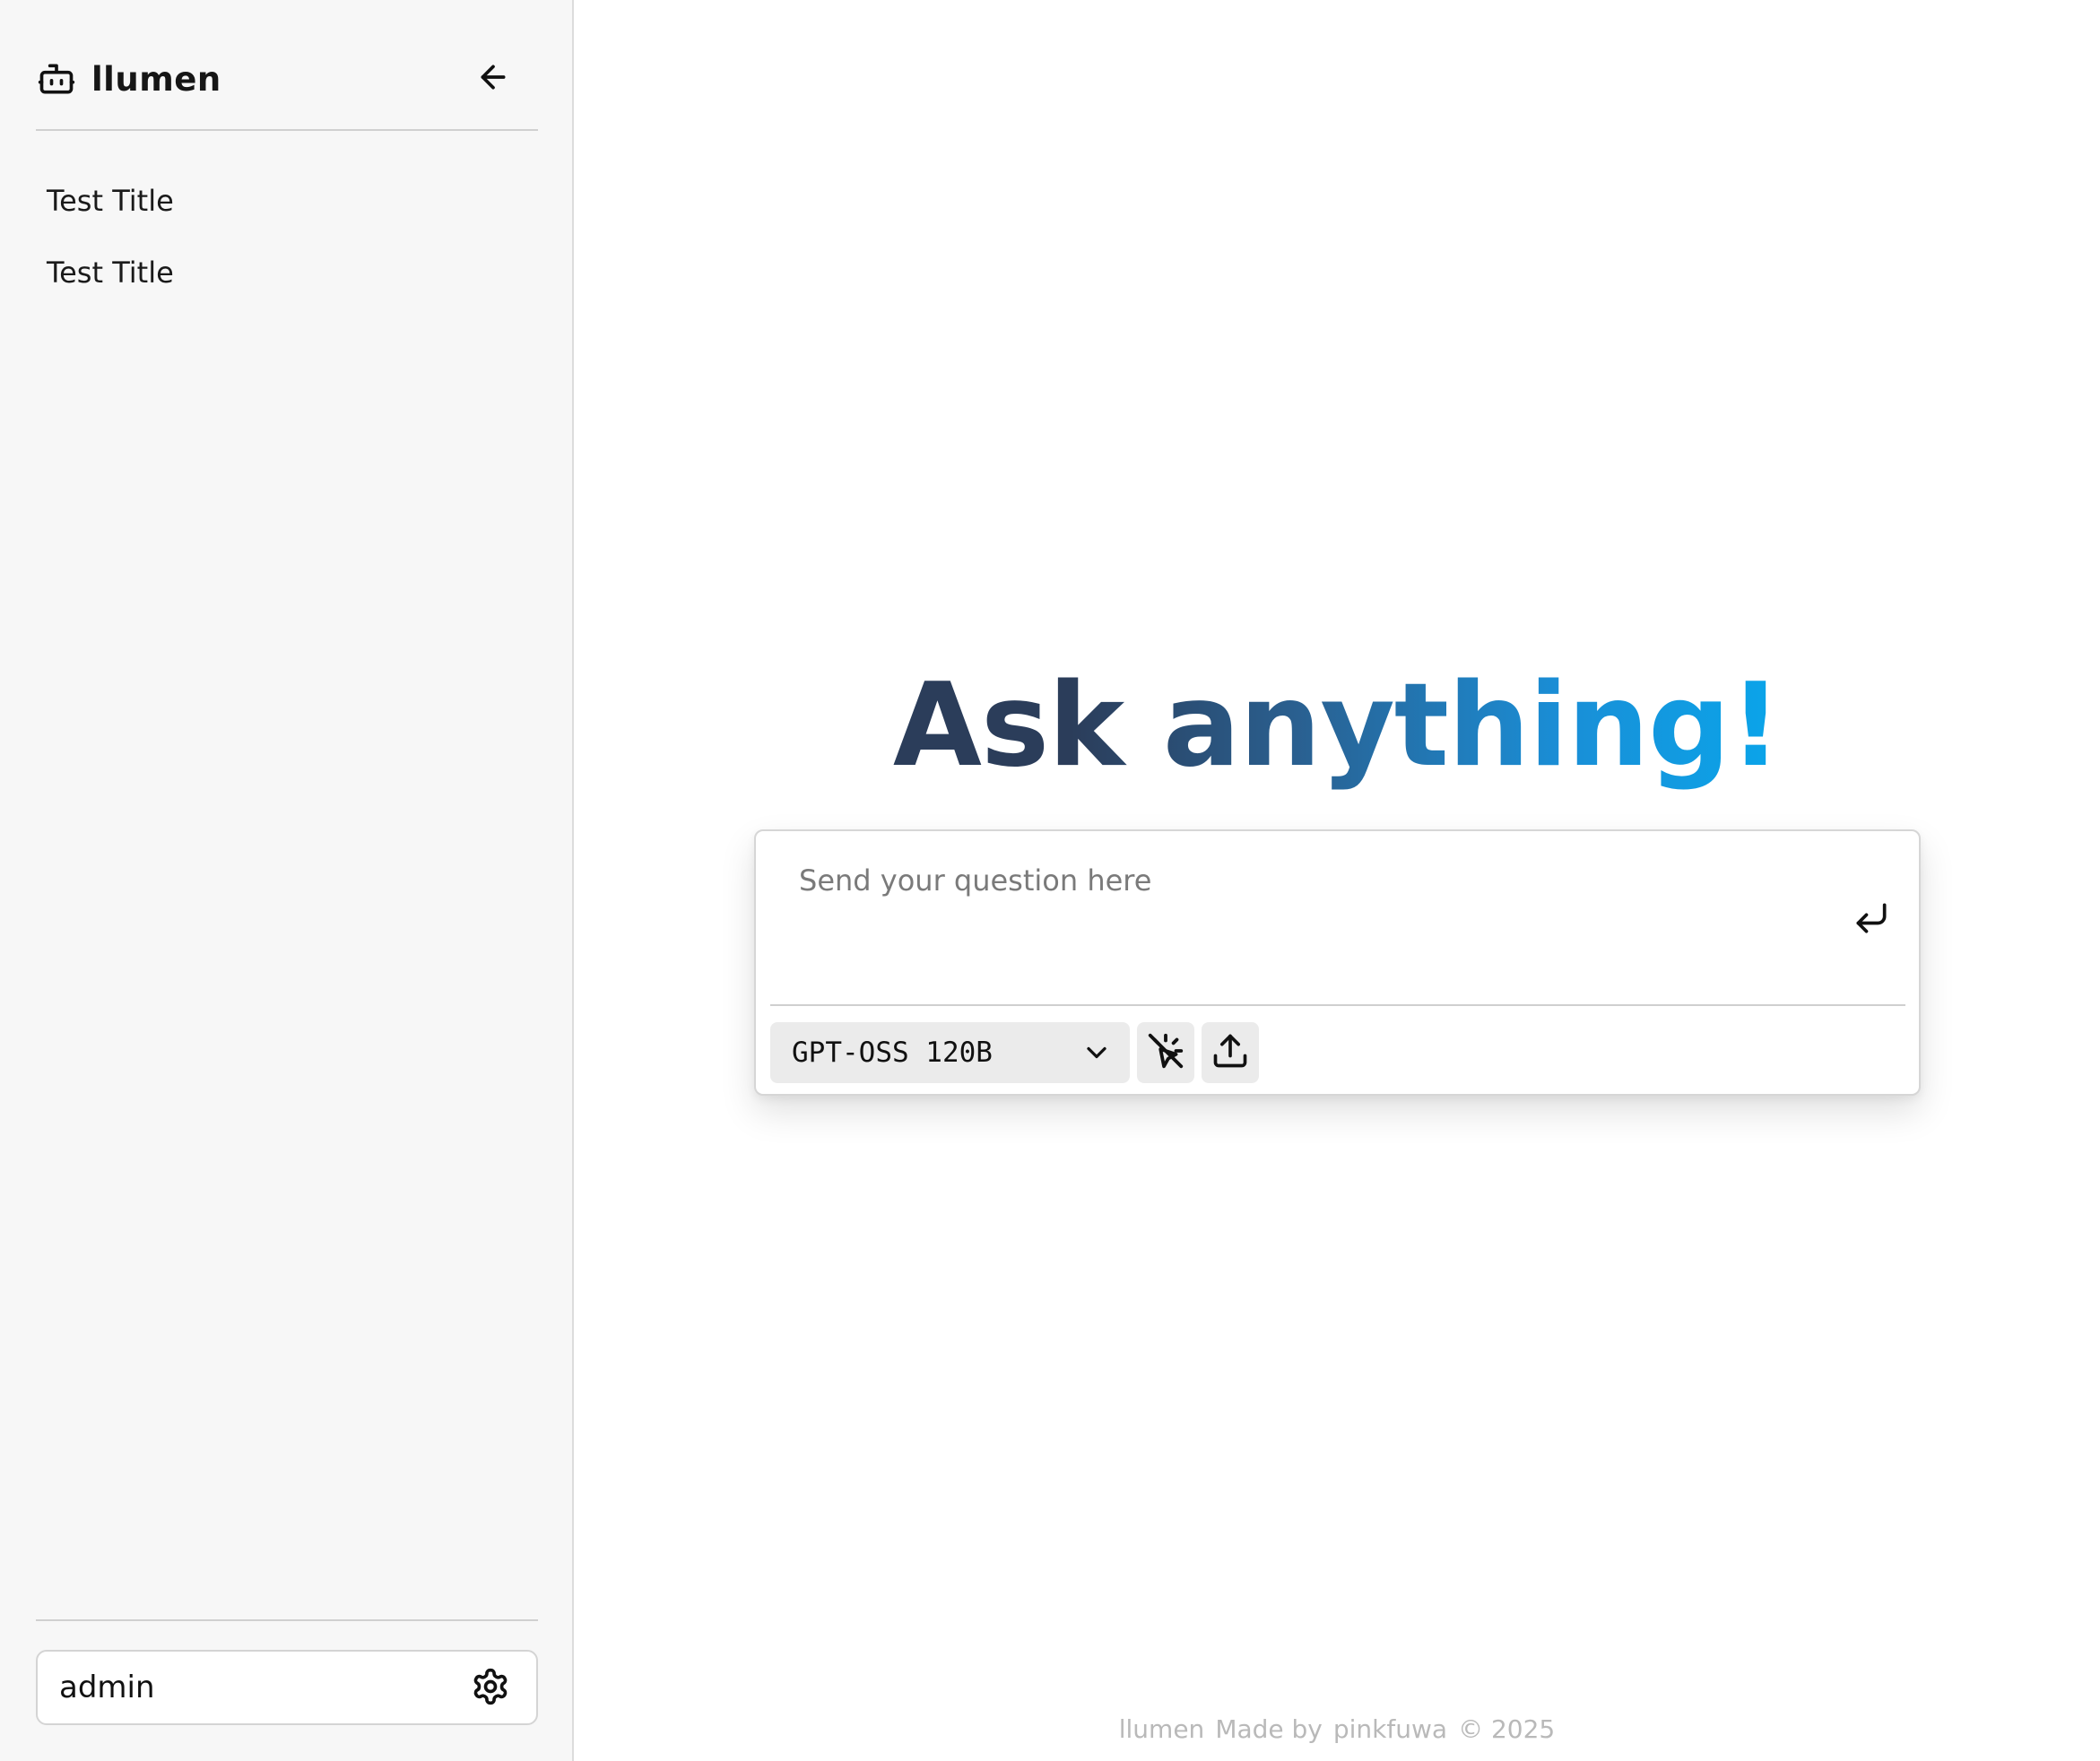  I want to click on chevron-down-icon, so click(1096, 1052).